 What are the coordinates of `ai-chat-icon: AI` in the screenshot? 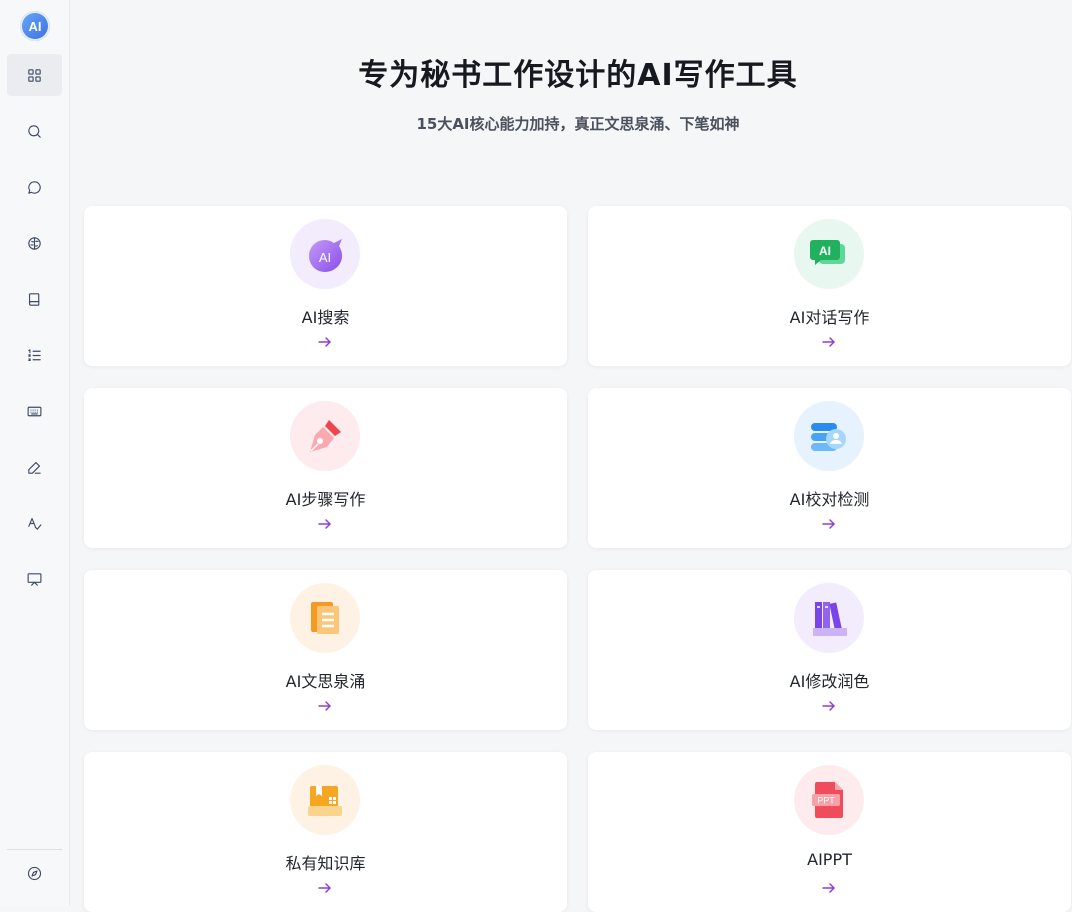 It's located at (827, 252).